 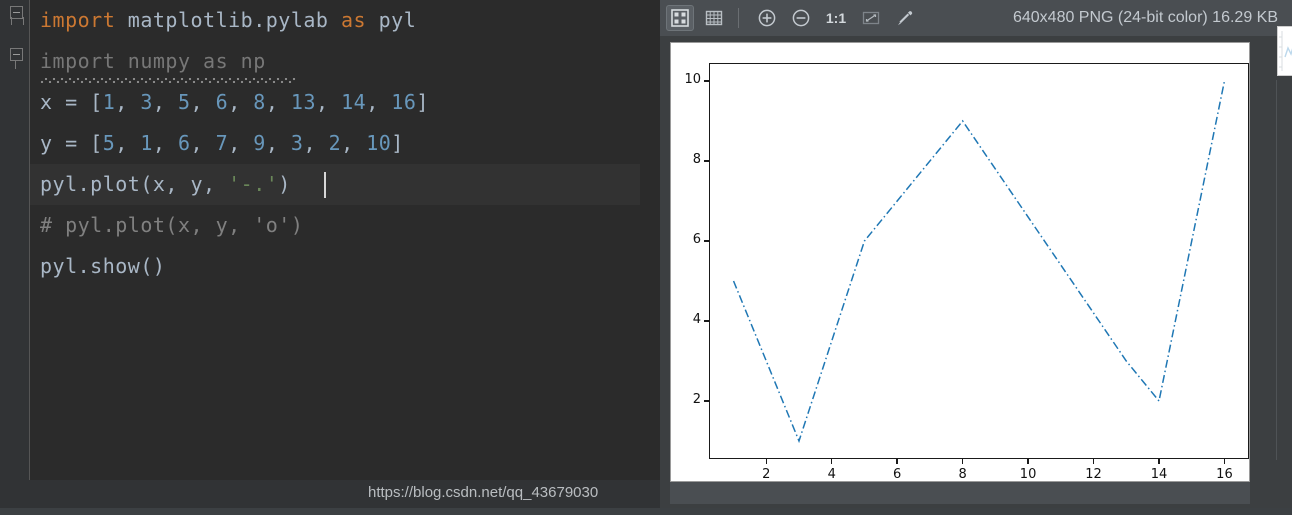 What do you see at coordinates (103, 266) in the screenshot?
I see `code-token: pyl.show()` at bounding box center [103, 266].